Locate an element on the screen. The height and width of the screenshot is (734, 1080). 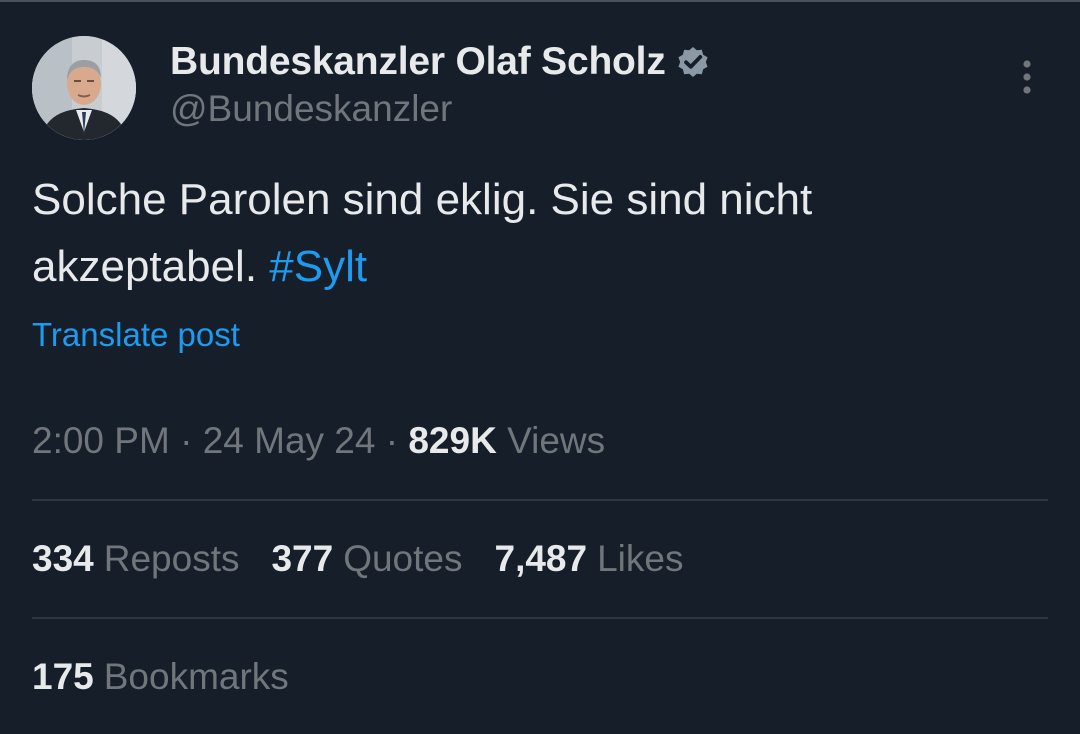
top-divider is located at coordinates (540, 1).